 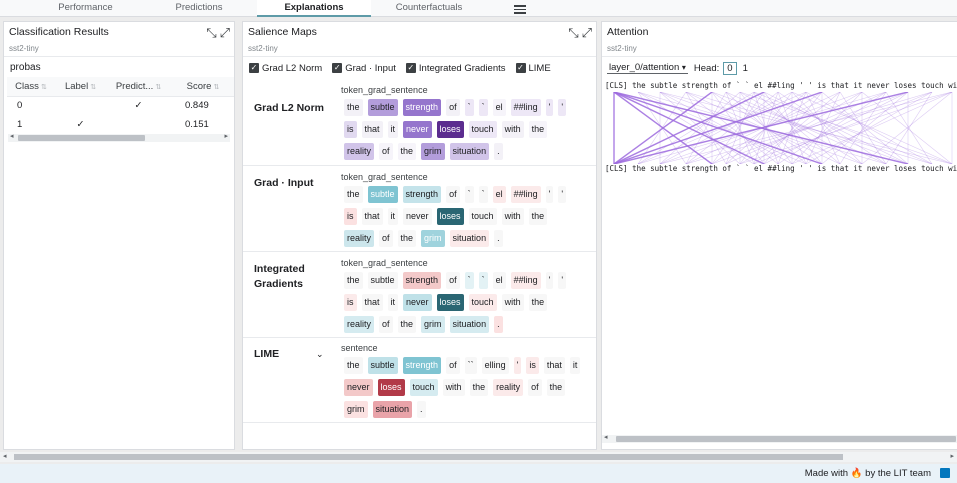 I want to click on table-row: 0 ✓ 0.849, so click(x=120, y=105).